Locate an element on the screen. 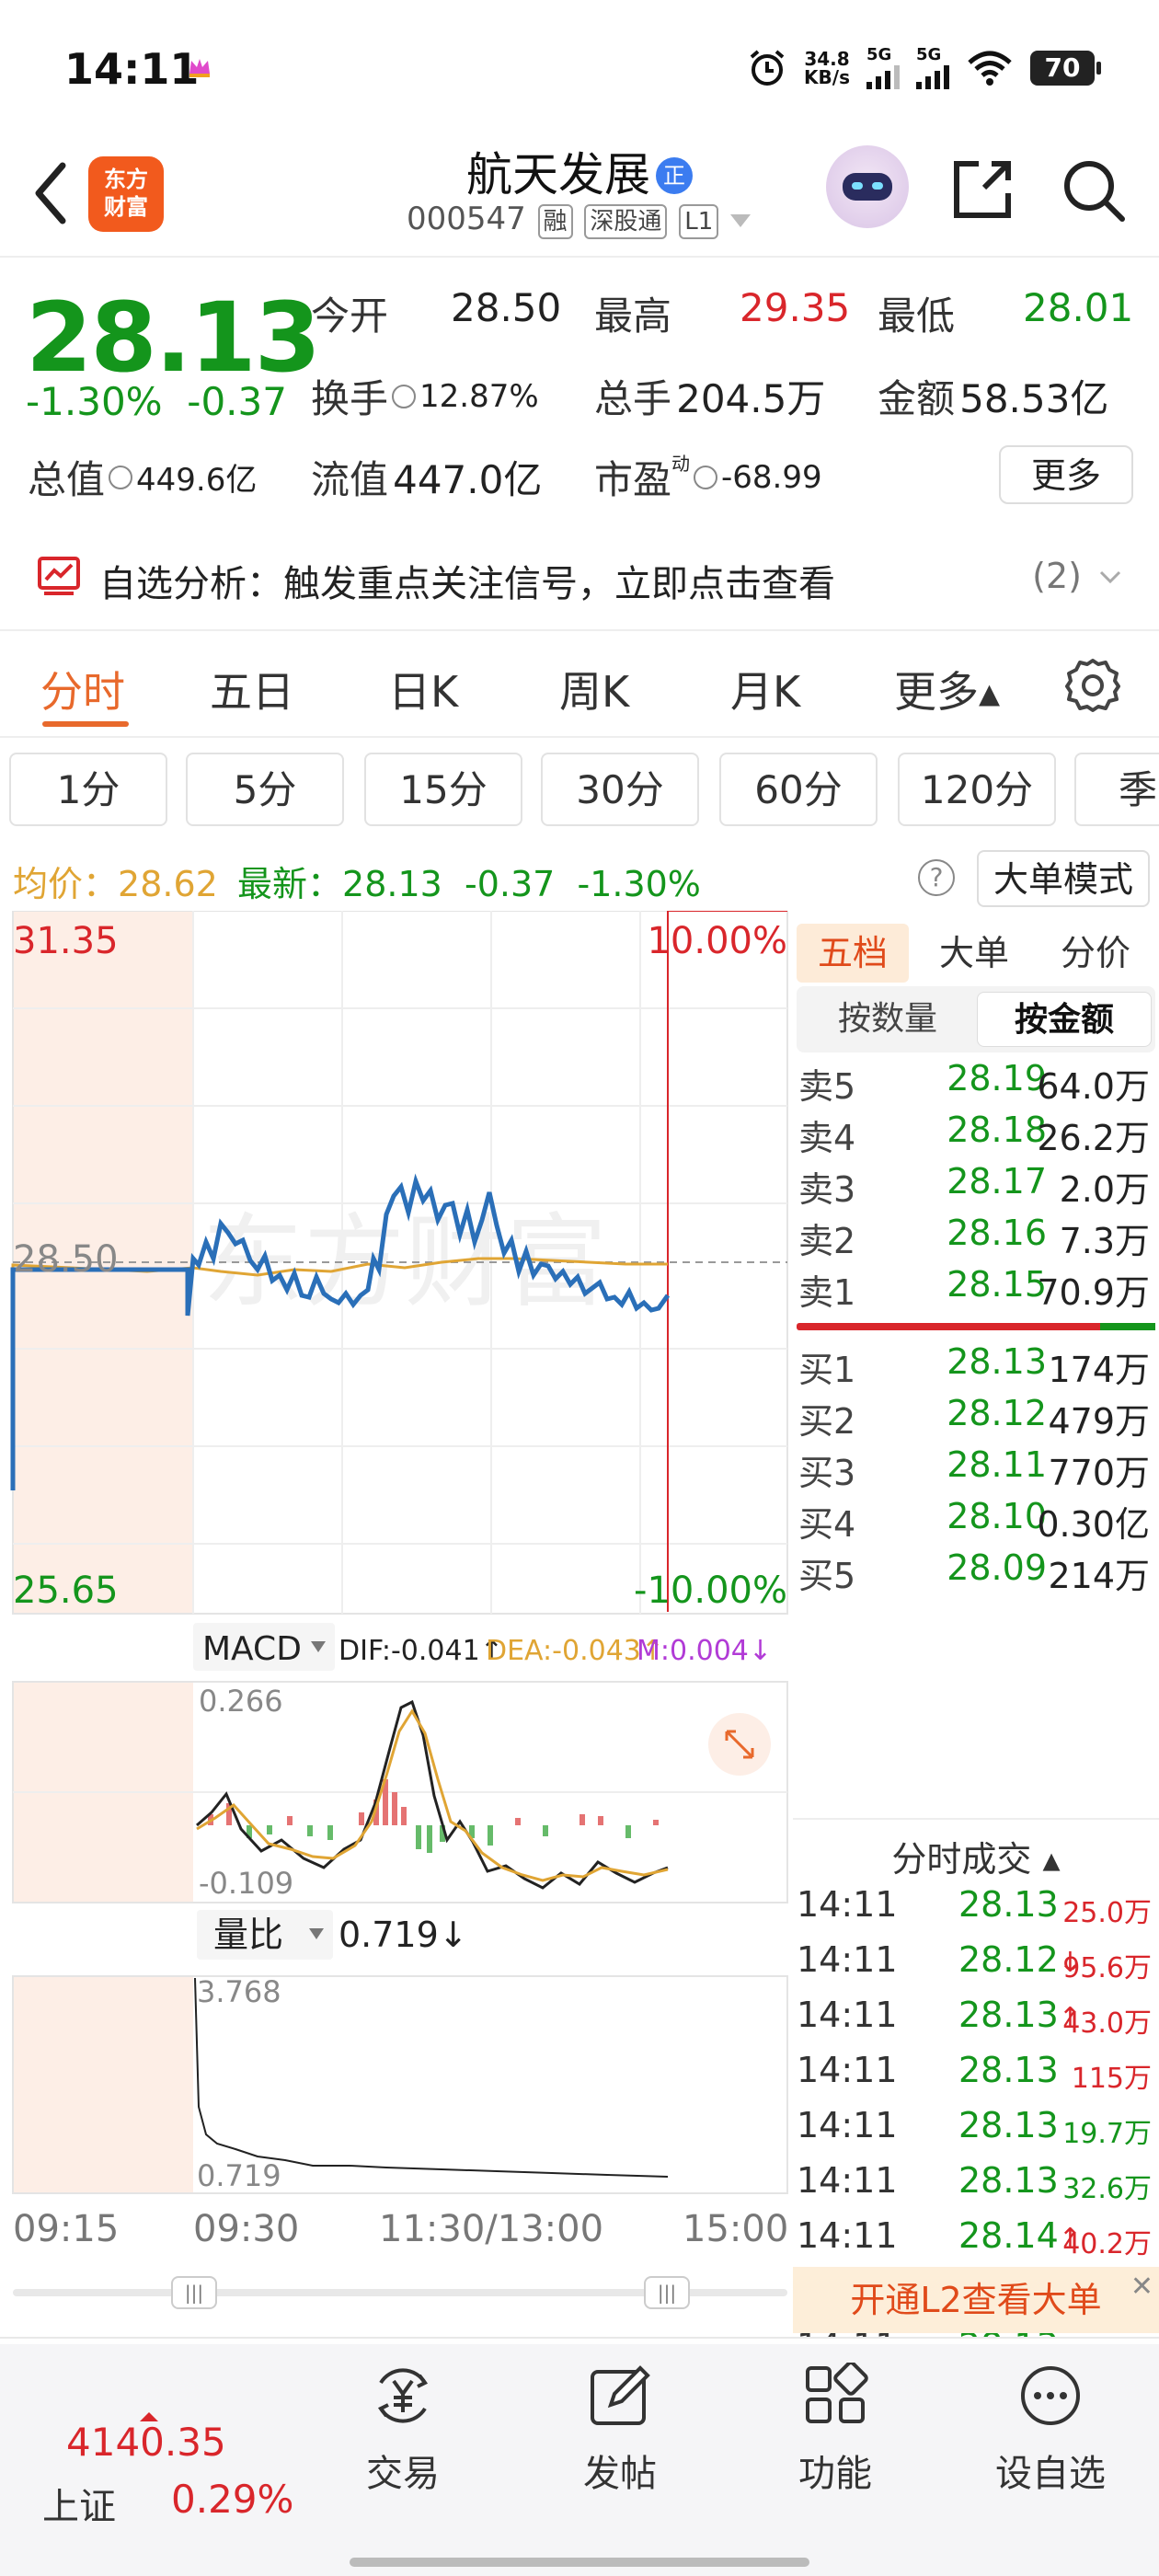 This screenshot has height=2576, width=1159. open-value: 28.50 is located at coordinates (506, 307).